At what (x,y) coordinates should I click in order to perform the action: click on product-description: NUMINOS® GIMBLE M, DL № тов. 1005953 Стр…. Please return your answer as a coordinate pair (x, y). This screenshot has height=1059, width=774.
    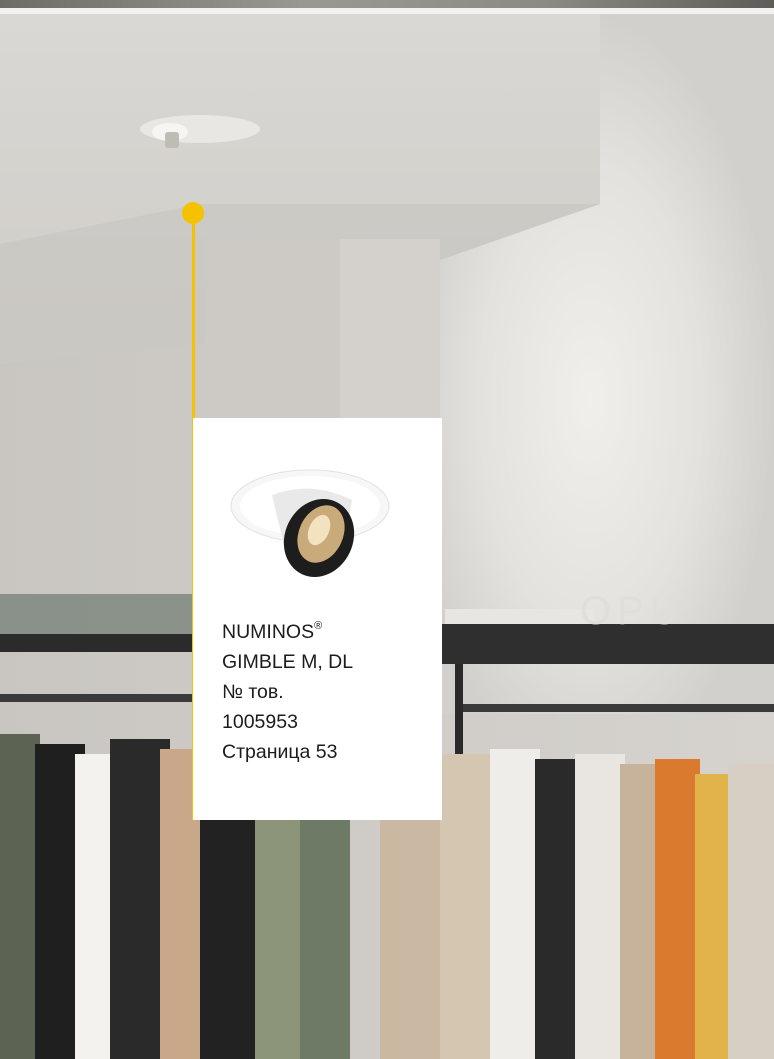
    Looking at the image, I should click on (287, 689).